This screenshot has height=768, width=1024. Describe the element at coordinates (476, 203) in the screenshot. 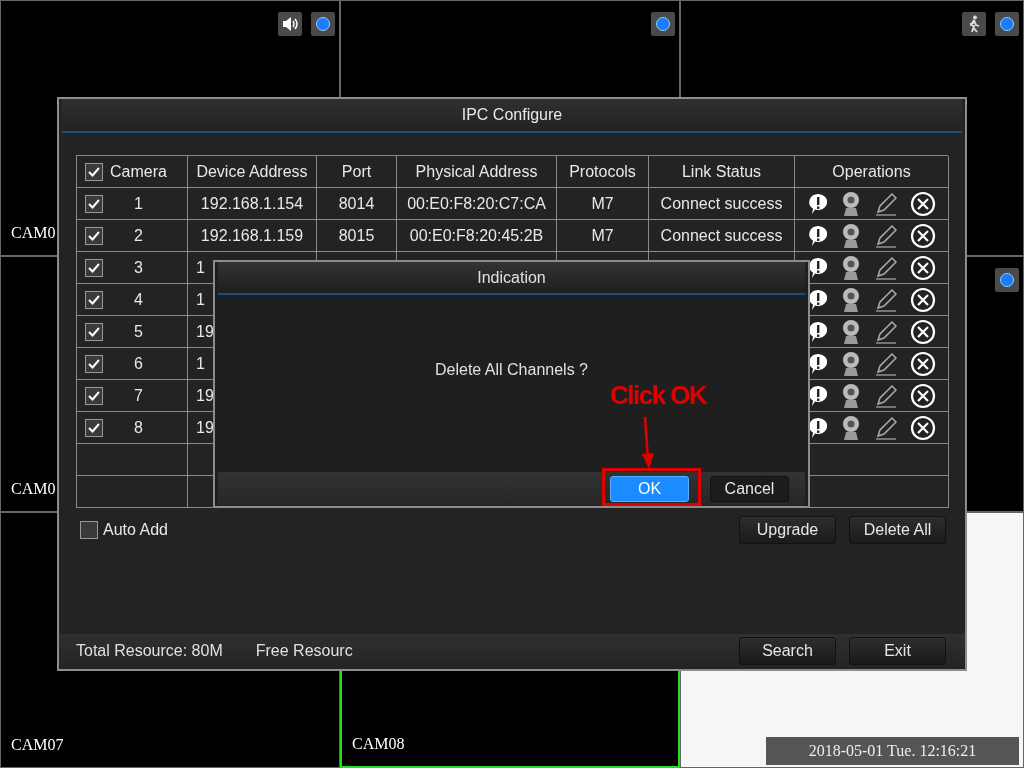

I see `table-cell-text: 00:E0:F8:20:C7:CA` at that location.